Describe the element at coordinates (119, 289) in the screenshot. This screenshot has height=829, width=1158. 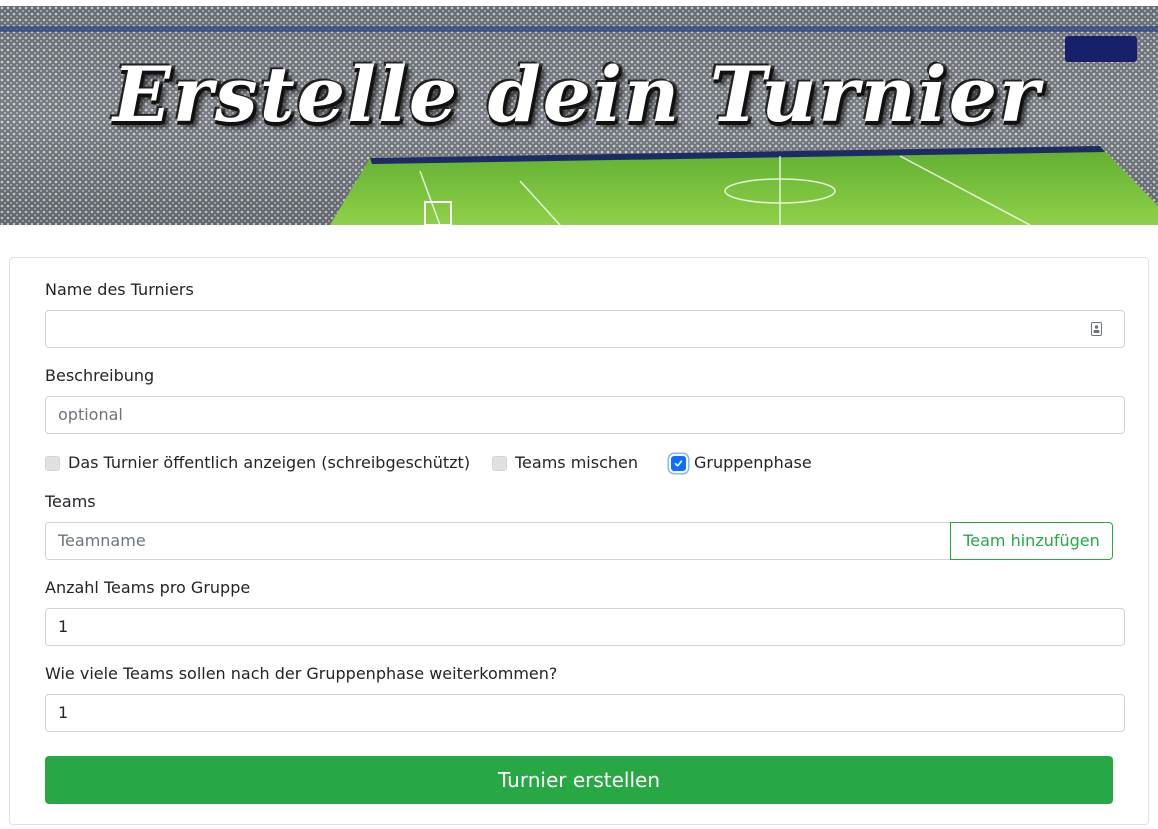
I see `name-label: Name des Turniers` at that location.